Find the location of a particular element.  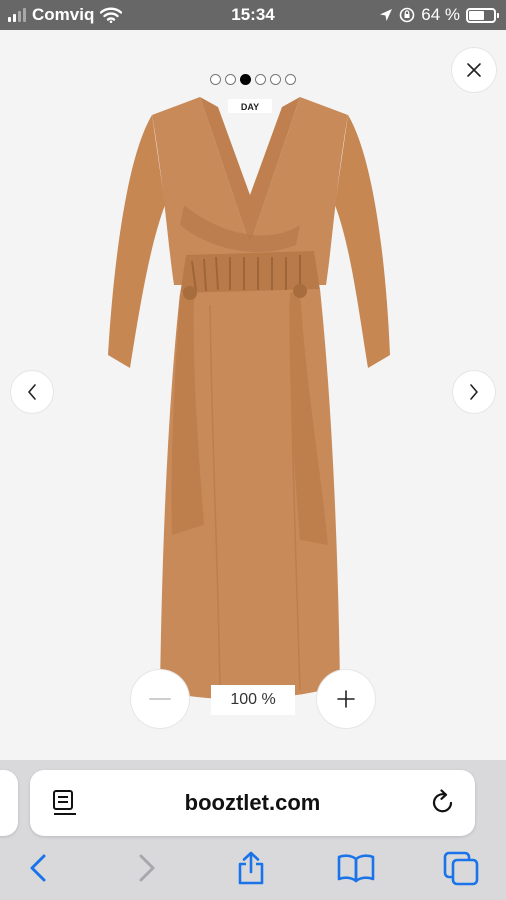

tabs-button is located at coordinates (461, 868).